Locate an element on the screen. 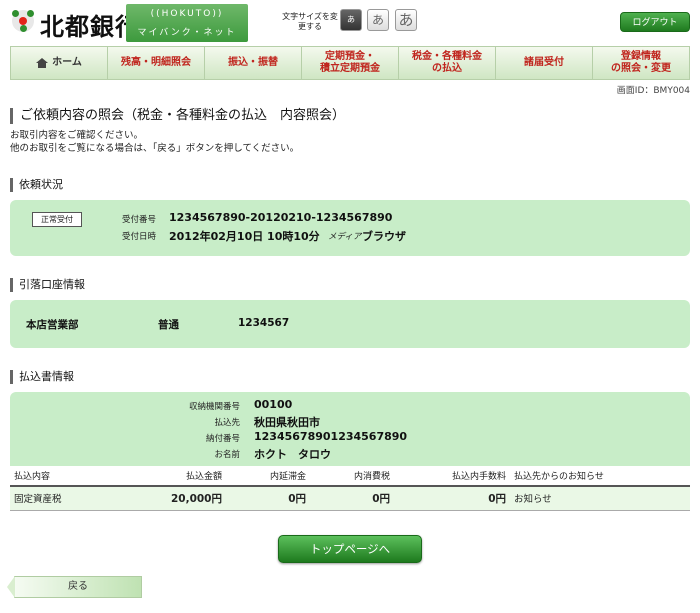 Image resolution: width=700 pixels, height=613 pixels. nav-item-label: 税金・各種料金 の払込 is located at coordinates (447, 62).